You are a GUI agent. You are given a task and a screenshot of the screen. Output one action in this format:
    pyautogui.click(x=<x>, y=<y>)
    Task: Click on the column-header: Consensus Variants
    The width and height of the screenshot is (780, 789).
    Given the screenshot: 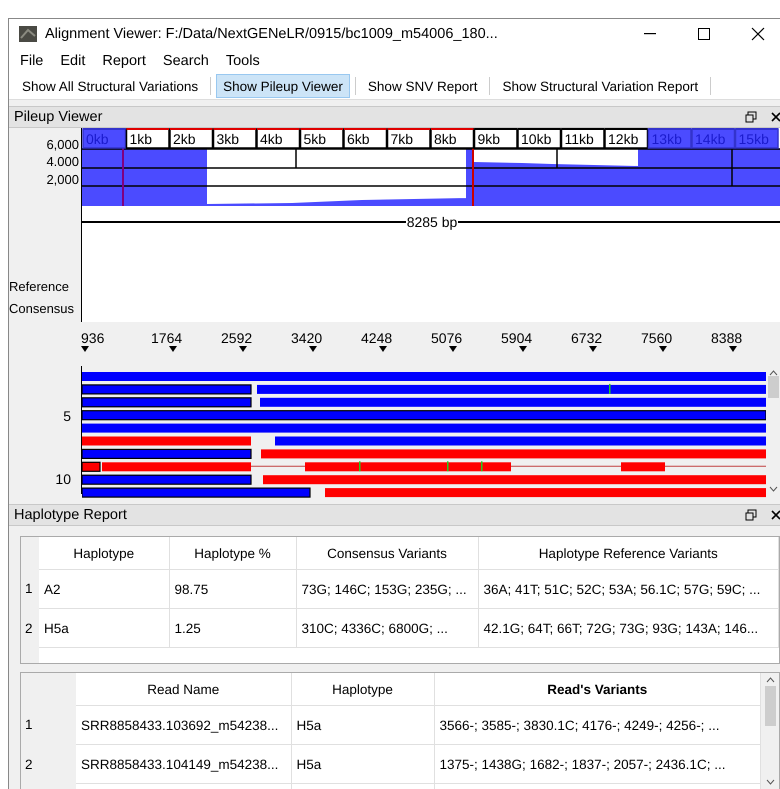 What is the action you would take?
    pyautogui.click(x=387, y=553)
    